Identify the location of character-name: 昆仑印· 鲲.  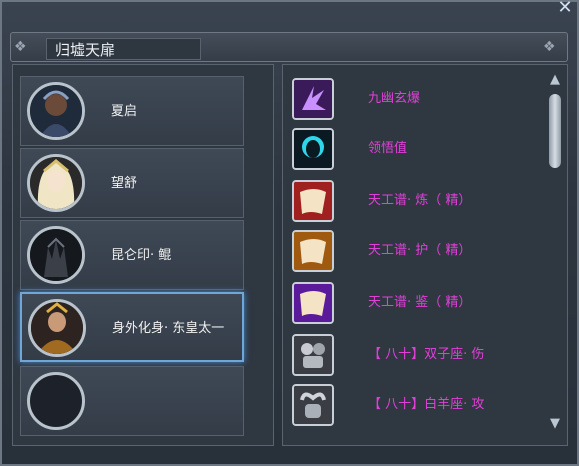
(141, 255).